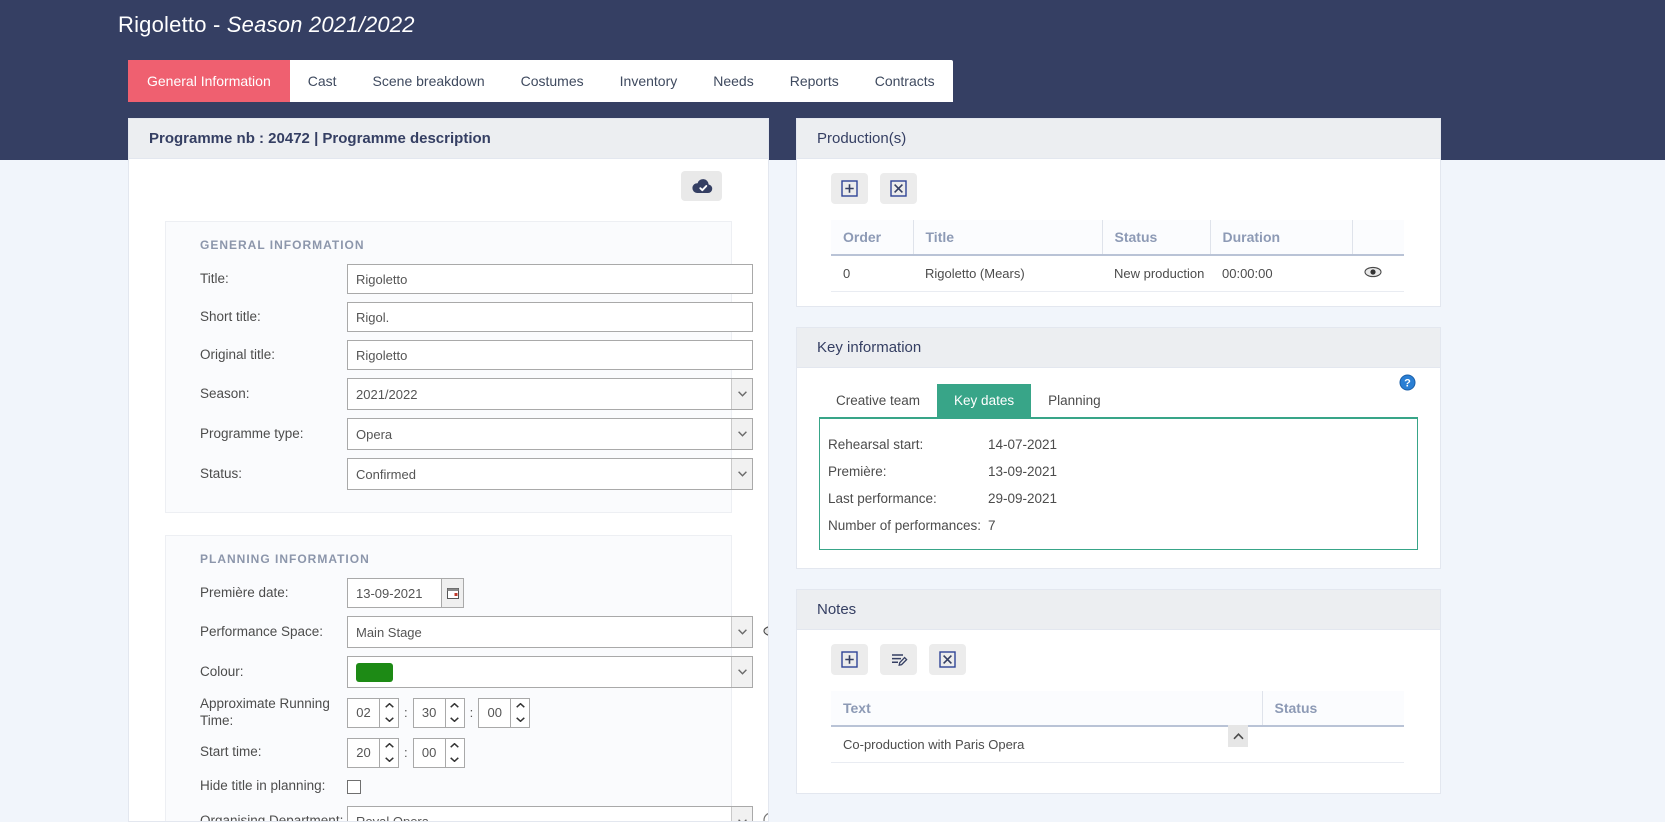  What do you see at coordinates (898, 659) in the screenshot?
I see `edit-note-button` at bounding box center [898, 659].